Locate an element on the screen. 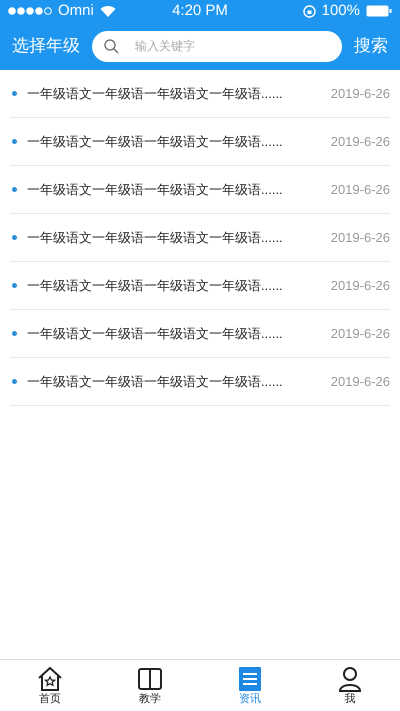 This screenshot has width=400, height=711. tab-item: 我 is located at coordinates (350, 685).